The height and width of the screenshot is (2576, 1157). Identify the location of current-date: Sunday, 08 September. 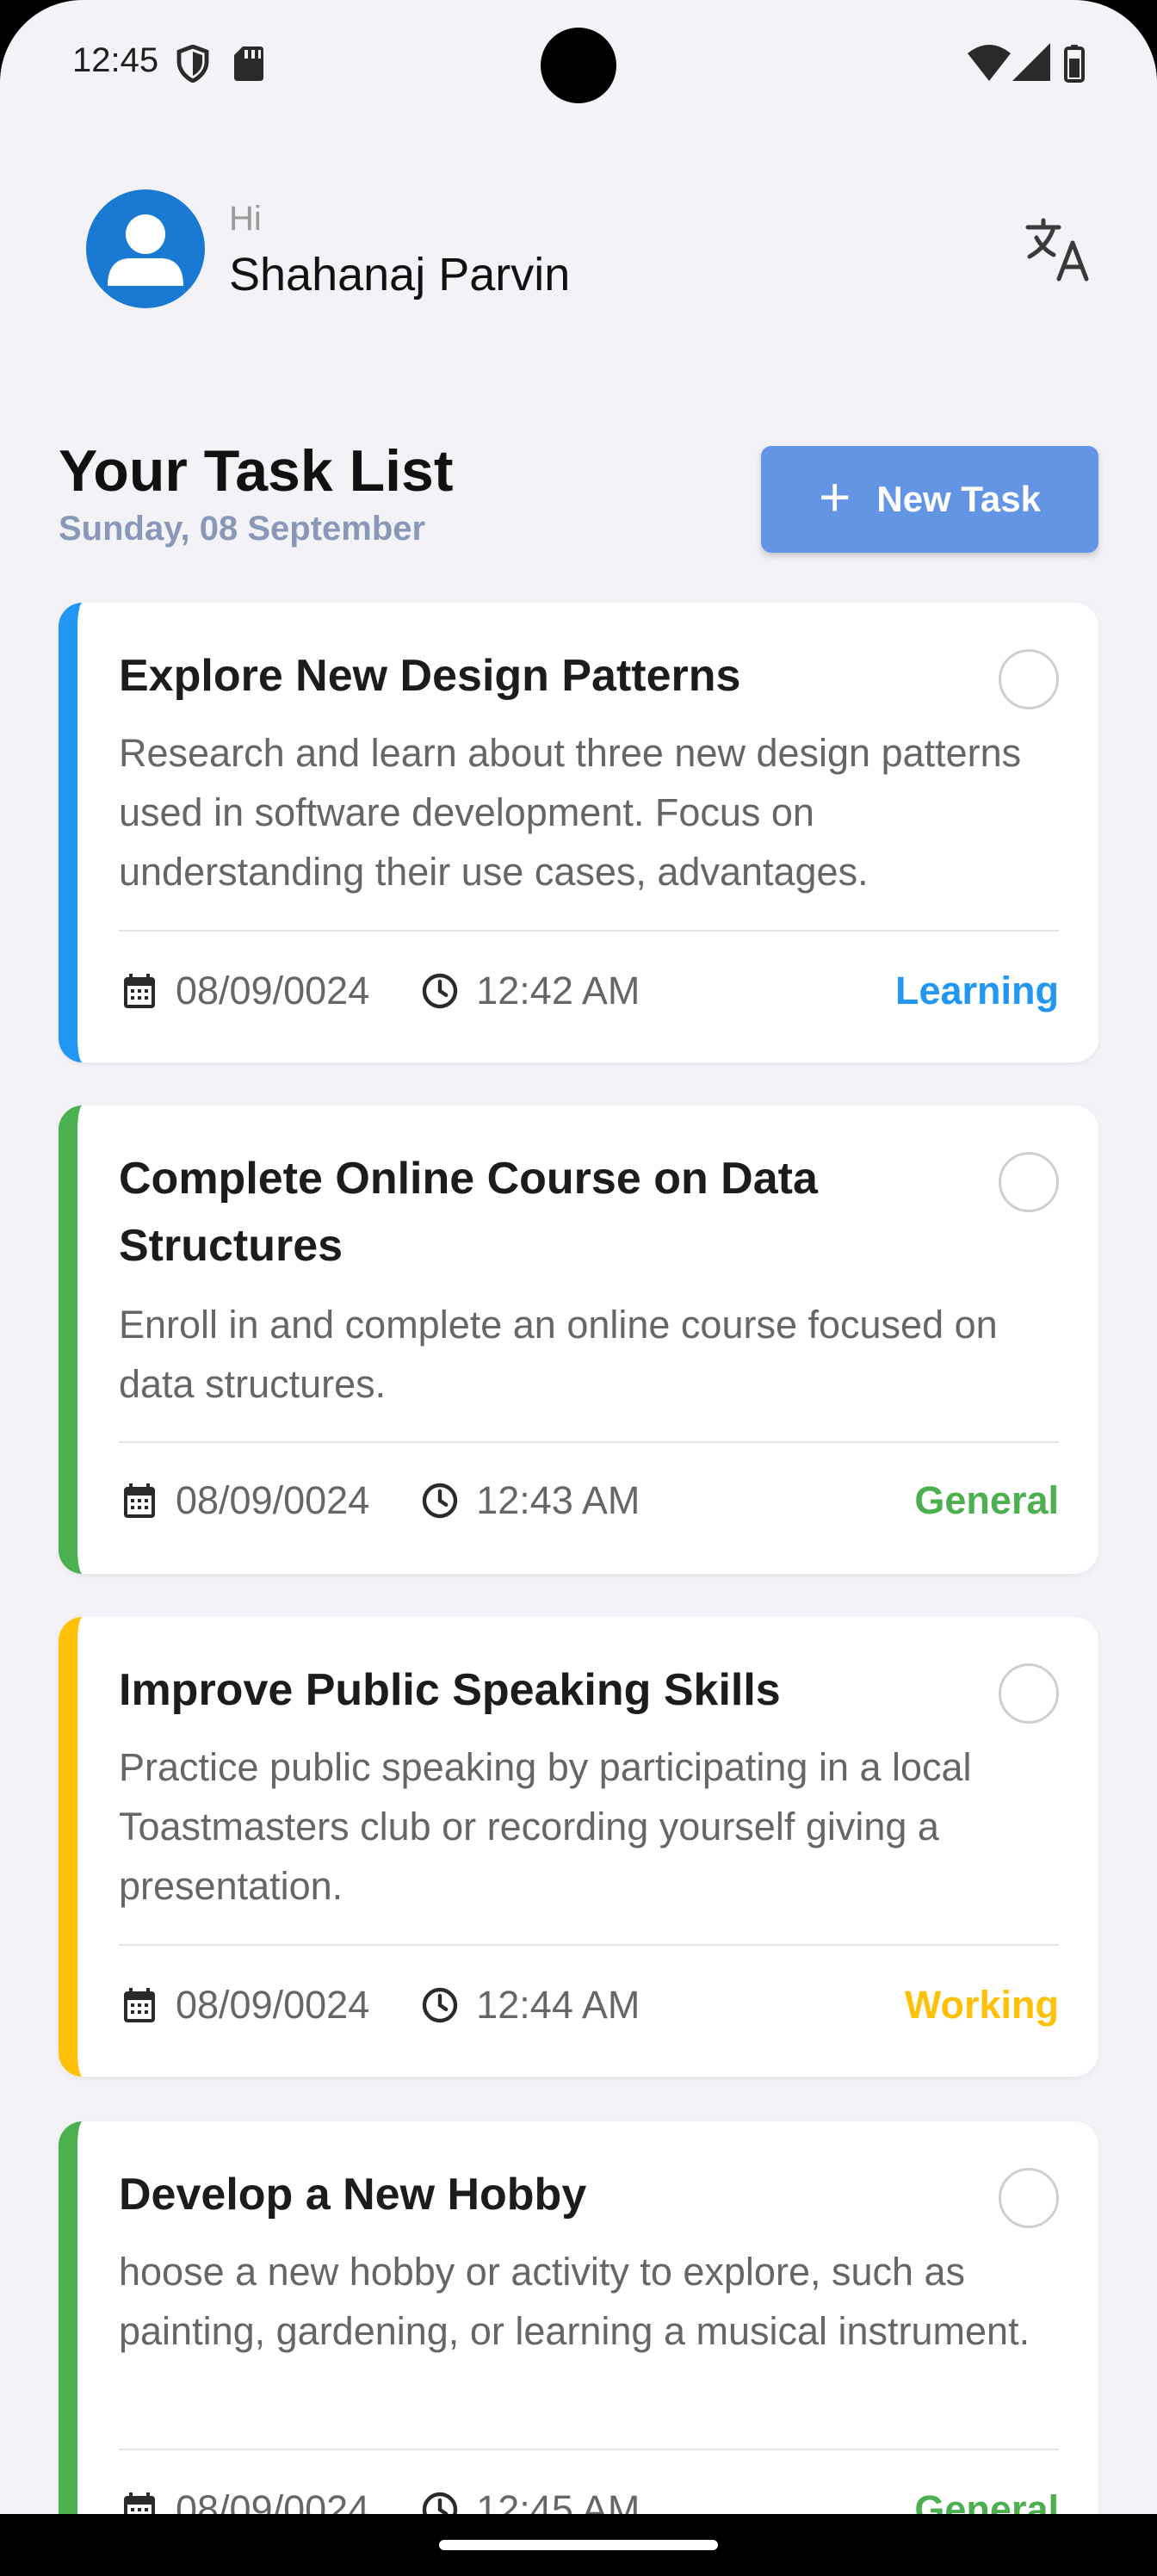
(243, 529).